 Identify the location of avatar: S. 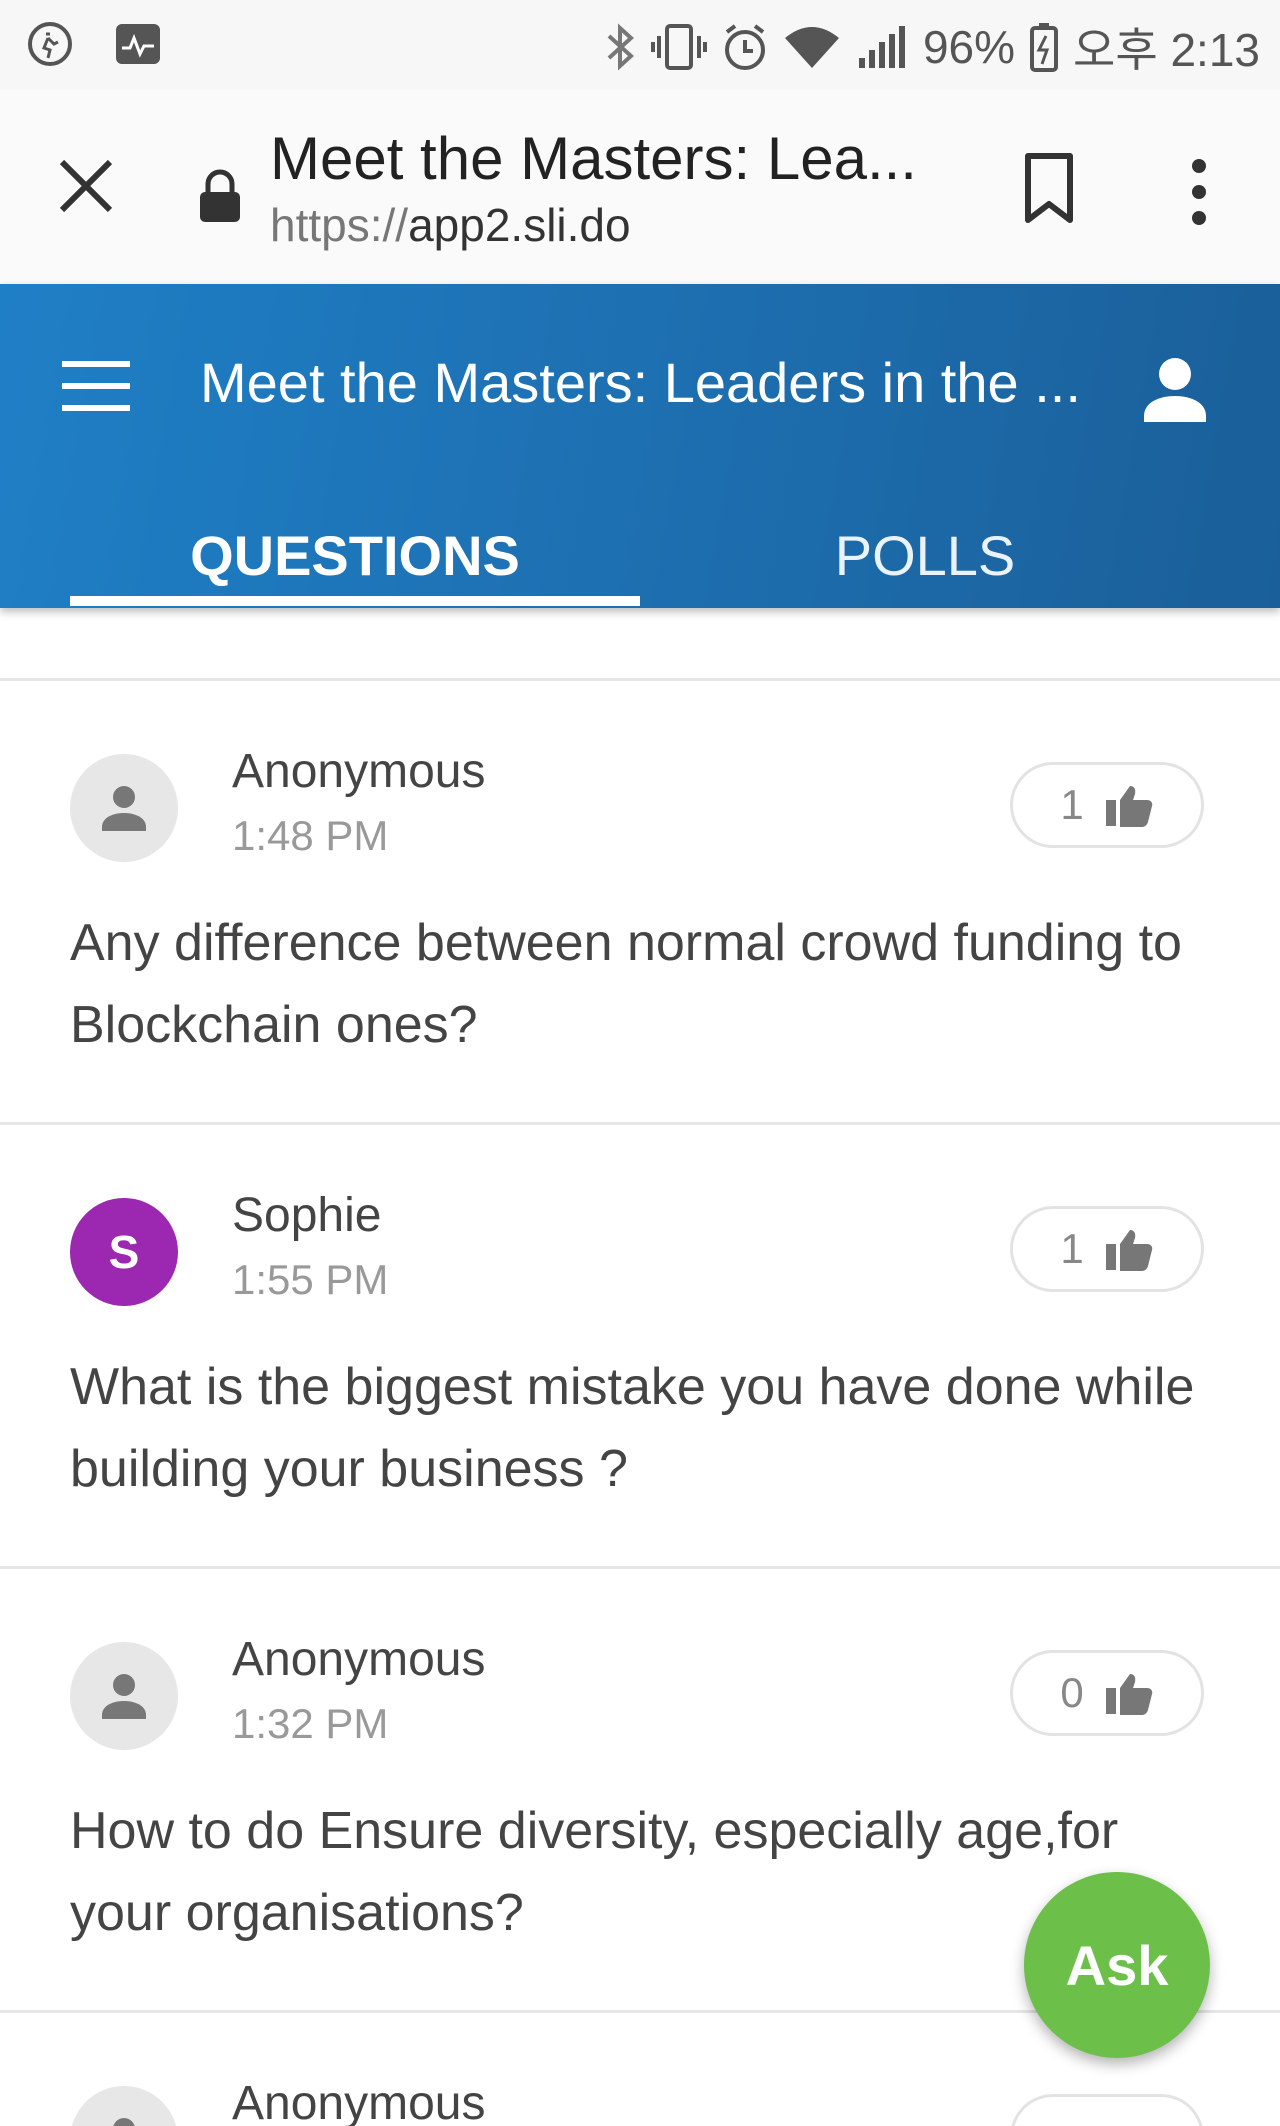
(124, 1252).